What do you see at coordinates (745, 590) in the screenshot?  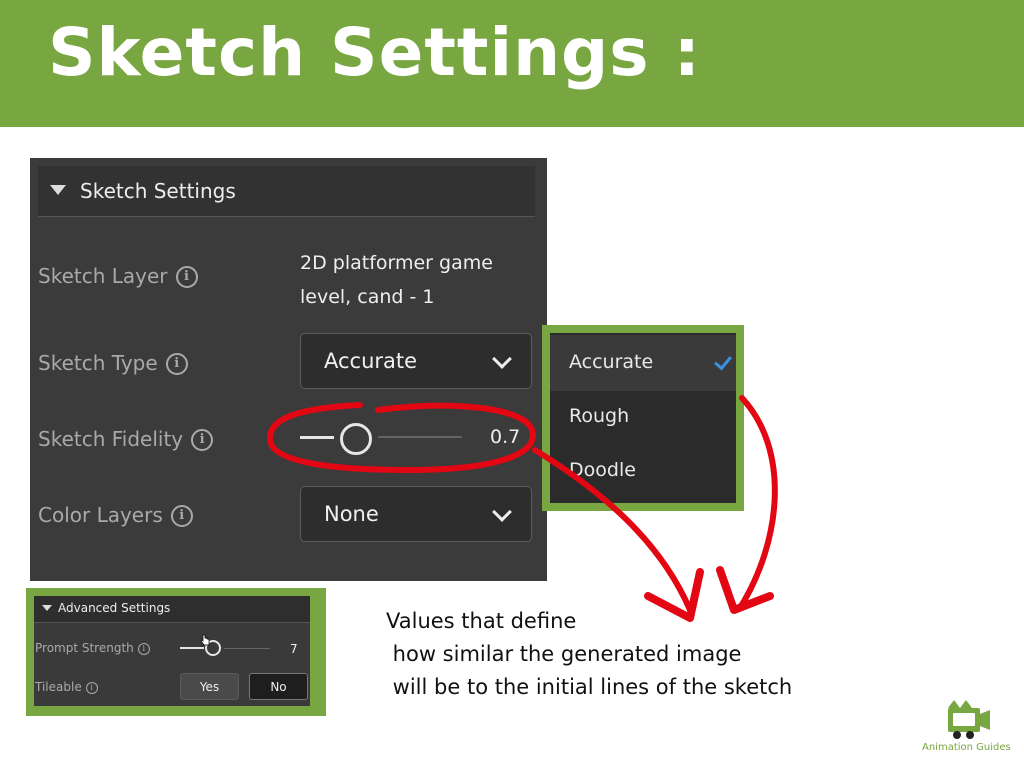 I see `arrow-head-right` at bounding box center [745, 590].